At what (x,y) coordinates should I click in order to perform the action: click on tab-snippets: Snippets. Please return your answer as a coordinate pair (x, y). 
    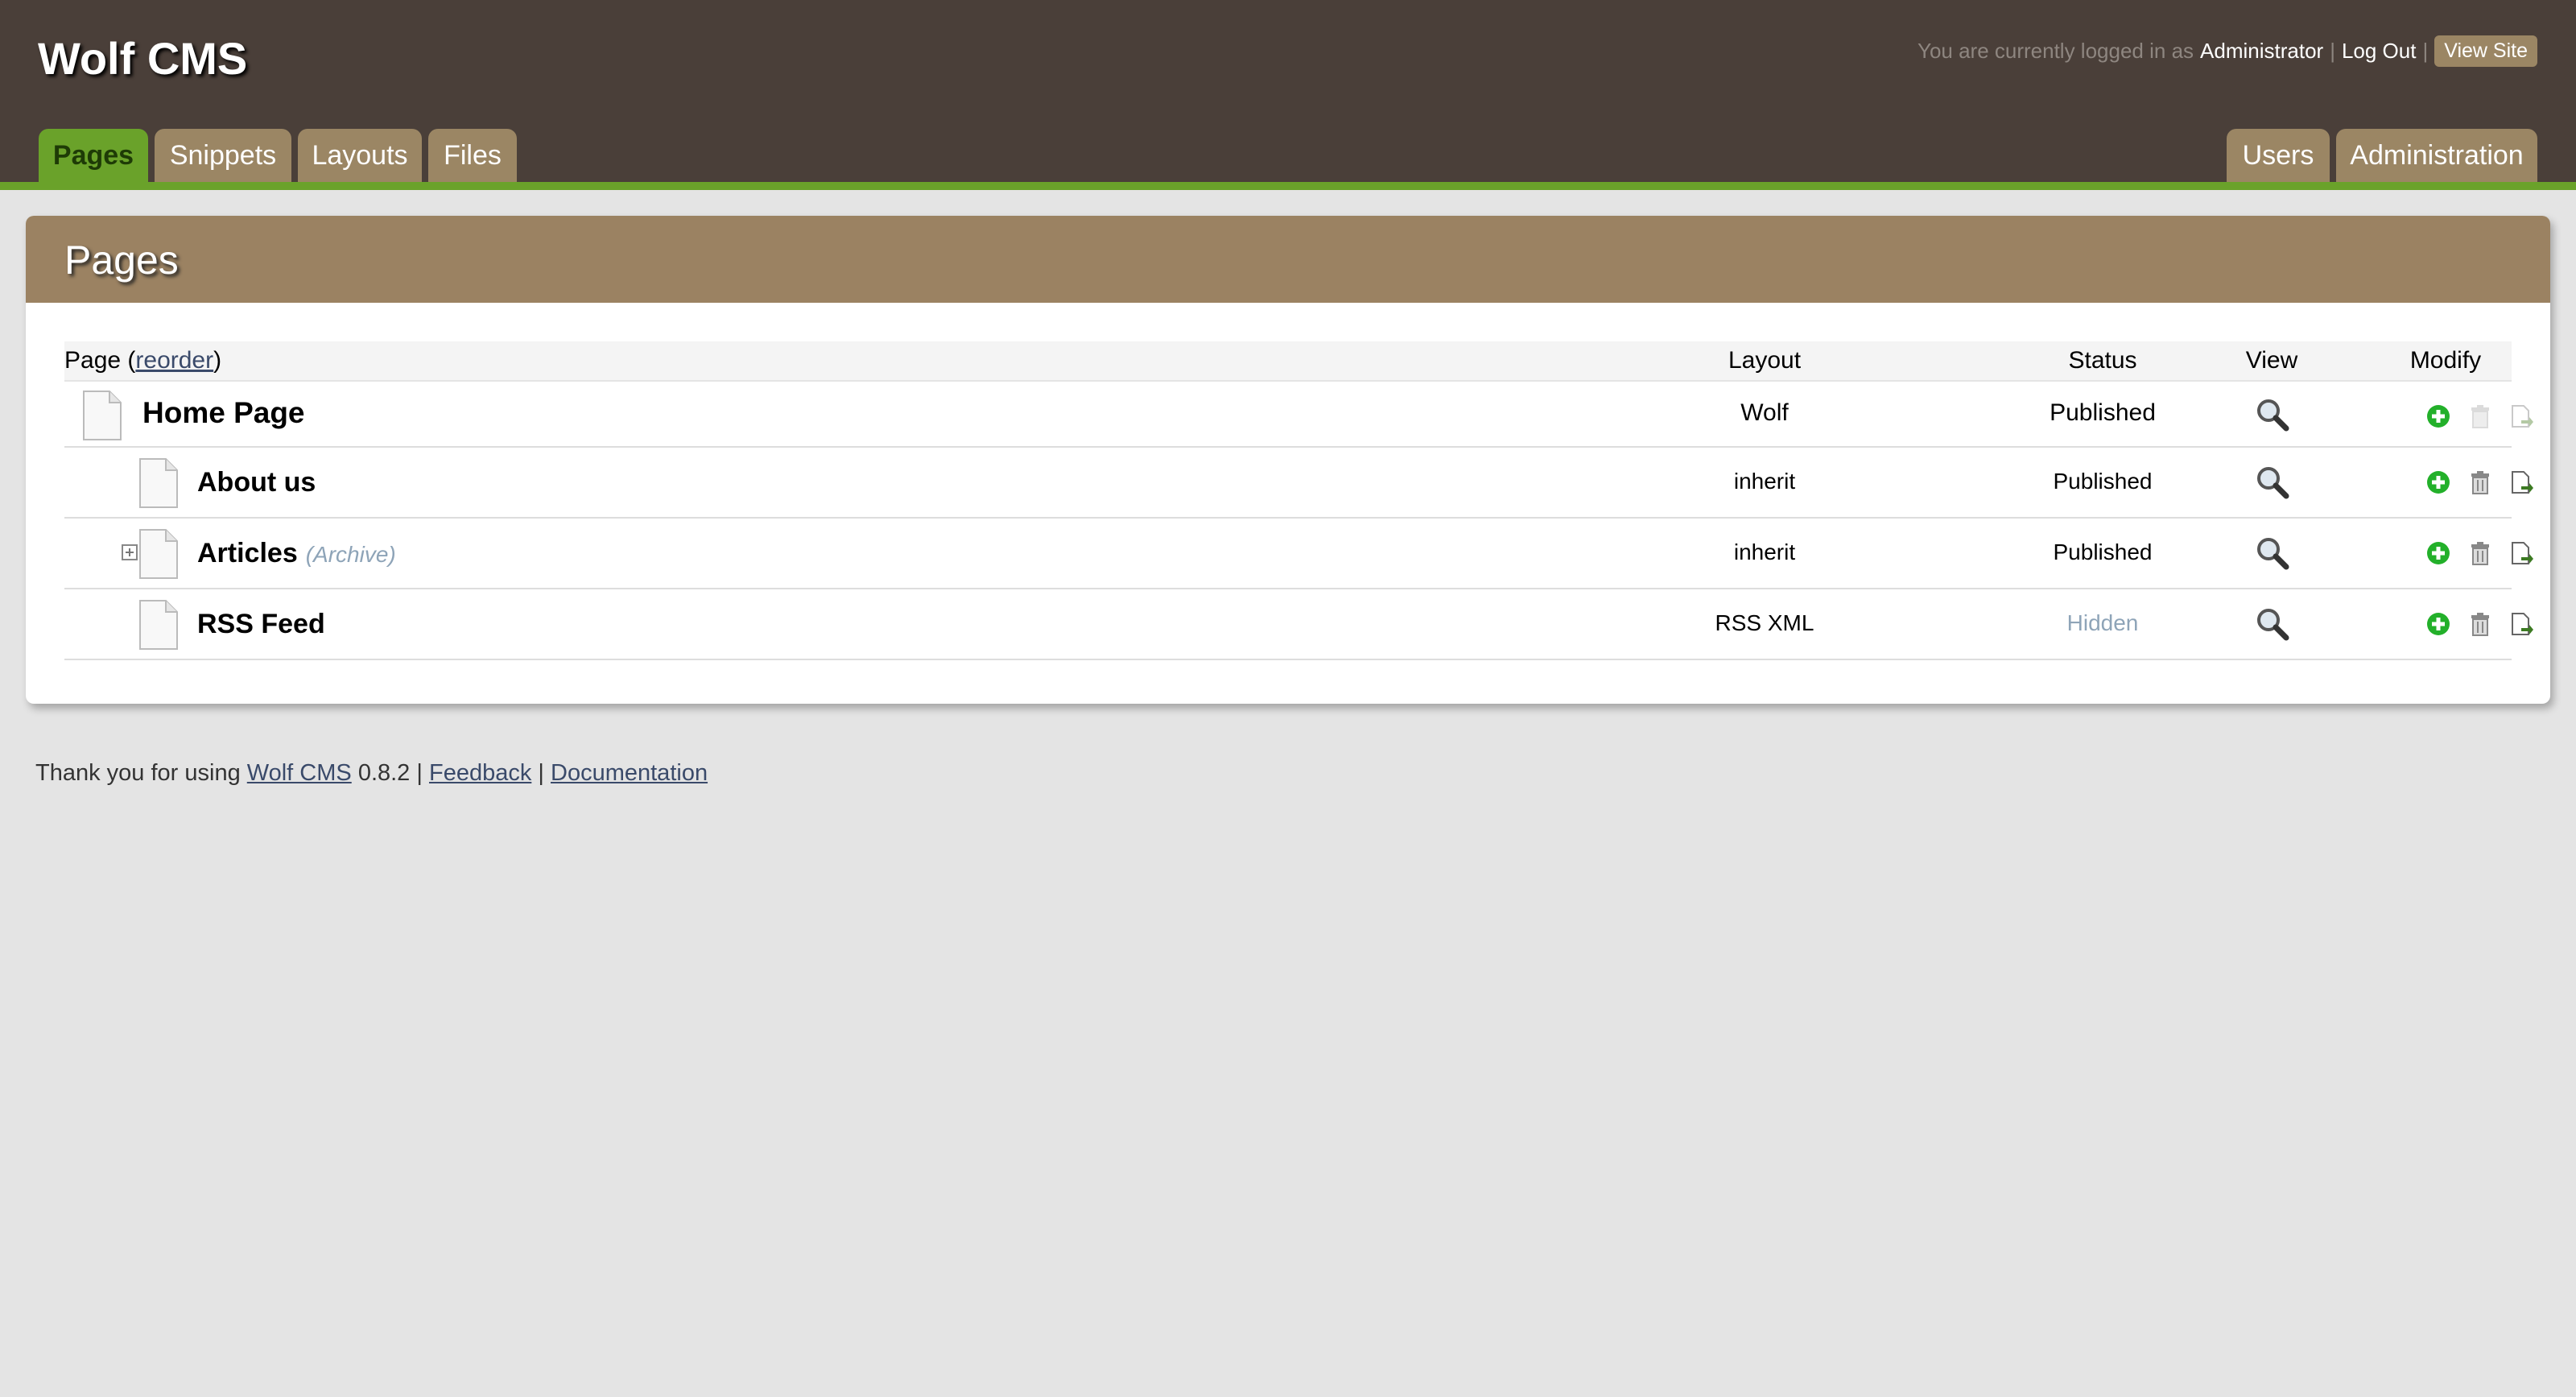
    Looking at the image, I should click on (223, 155).